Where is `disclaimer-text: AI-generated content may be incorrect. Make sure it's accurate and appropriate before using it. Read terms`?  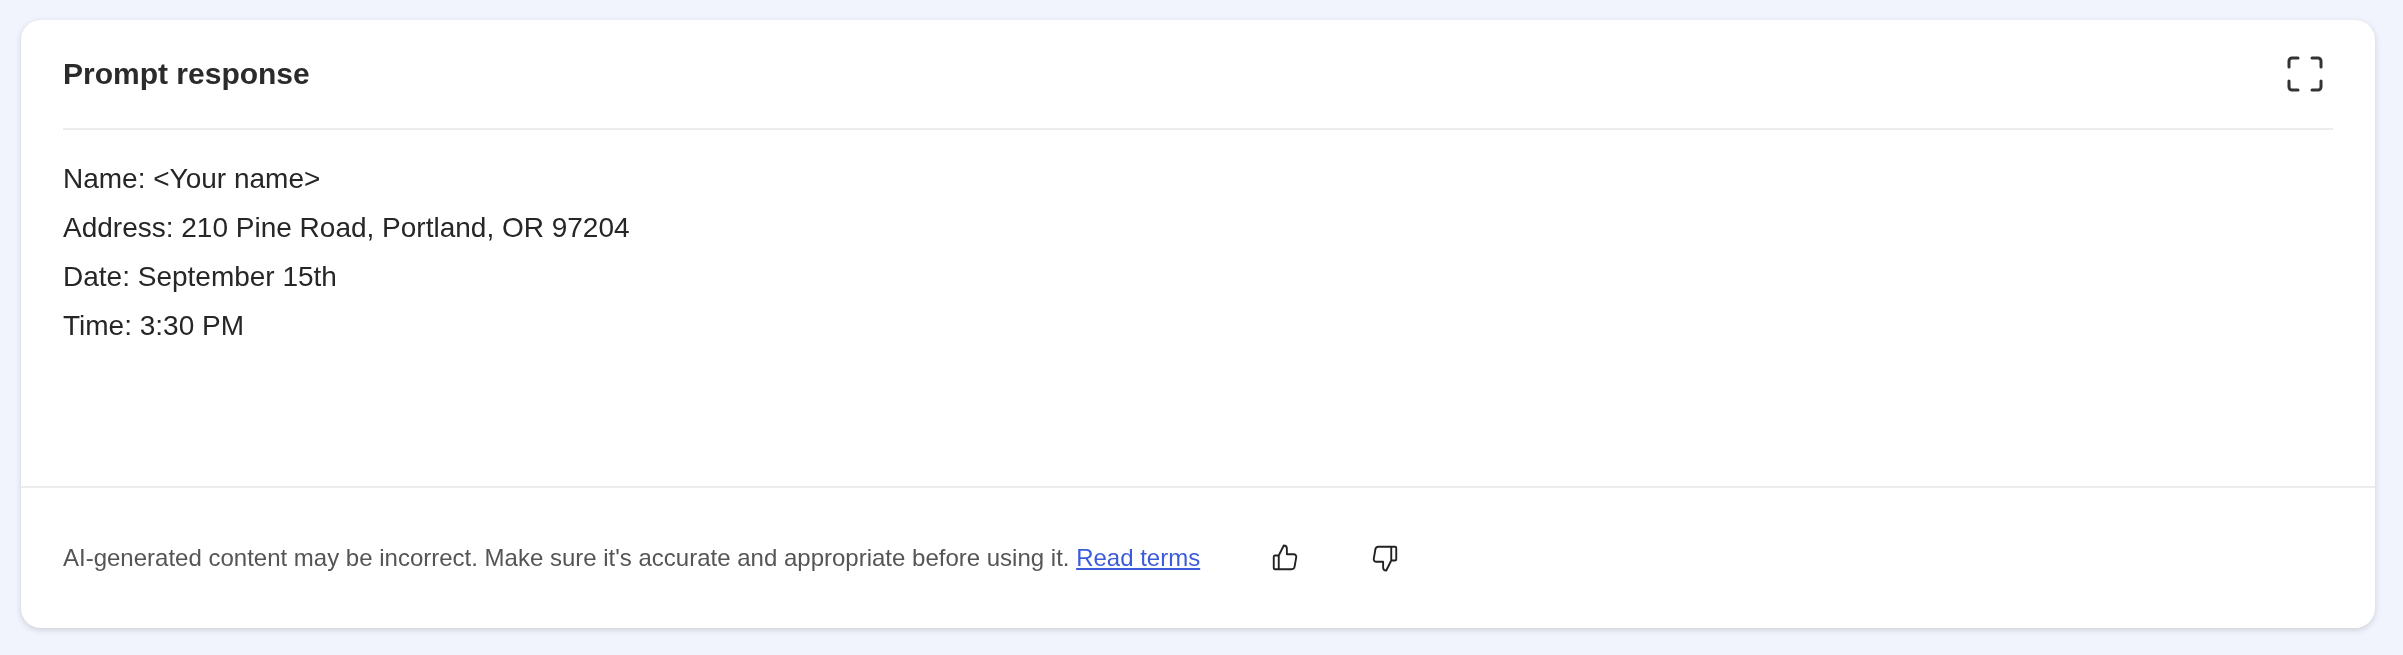 disclaimer-text: AI-generated content may be incorrect. Make sure it's accurate and appropriate before using it. Read terms is located at coordinates (632, 558).